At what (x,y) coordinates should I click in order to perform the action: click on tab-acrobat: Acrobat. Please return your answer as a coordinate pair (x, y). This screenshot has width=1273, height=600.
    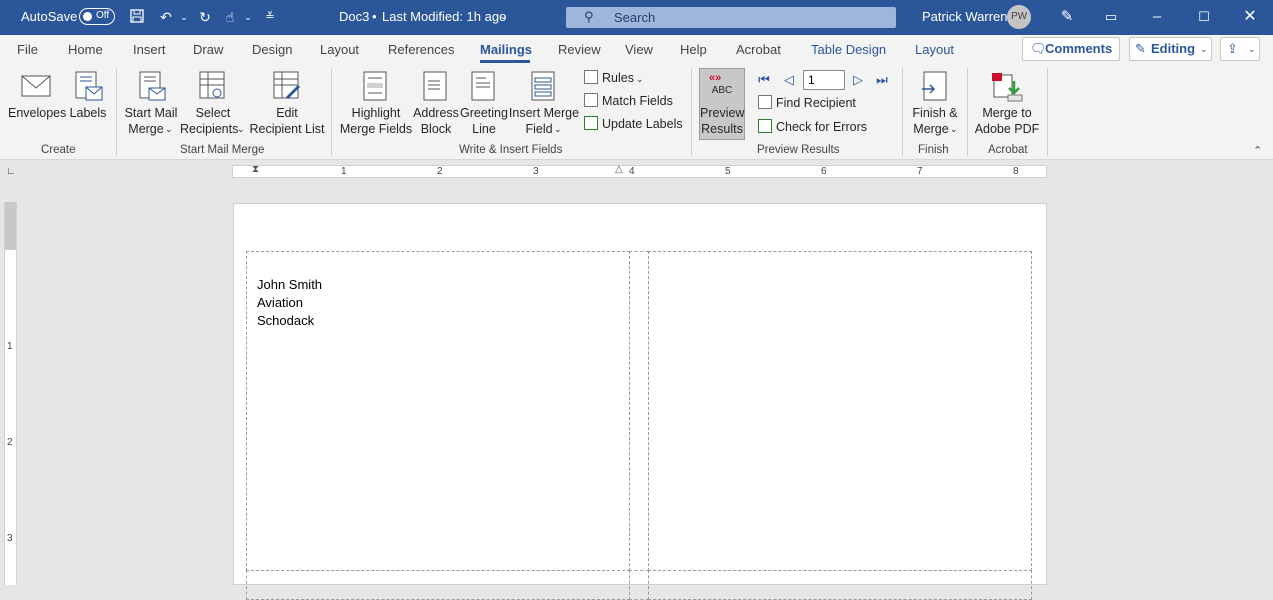
    Looking at the image, I should click on (758, 49).